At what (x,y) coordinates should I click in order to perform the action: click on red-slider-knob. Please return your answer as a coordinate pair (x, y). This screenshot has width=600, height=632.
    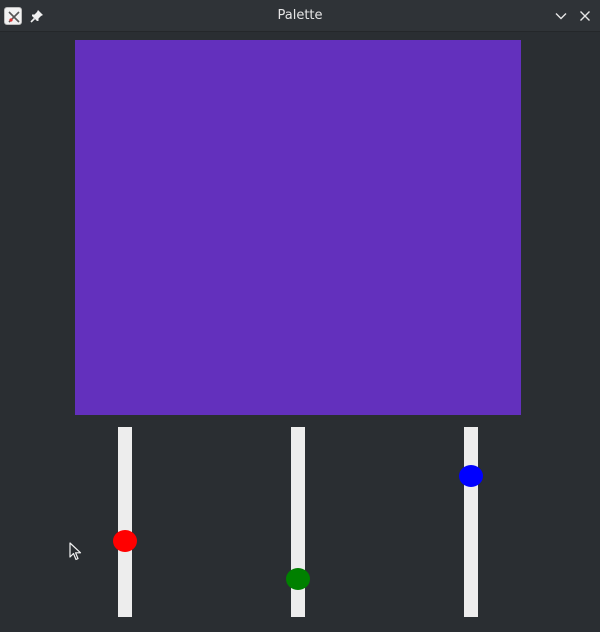
    Looking at the image, I should click on (125, 541).